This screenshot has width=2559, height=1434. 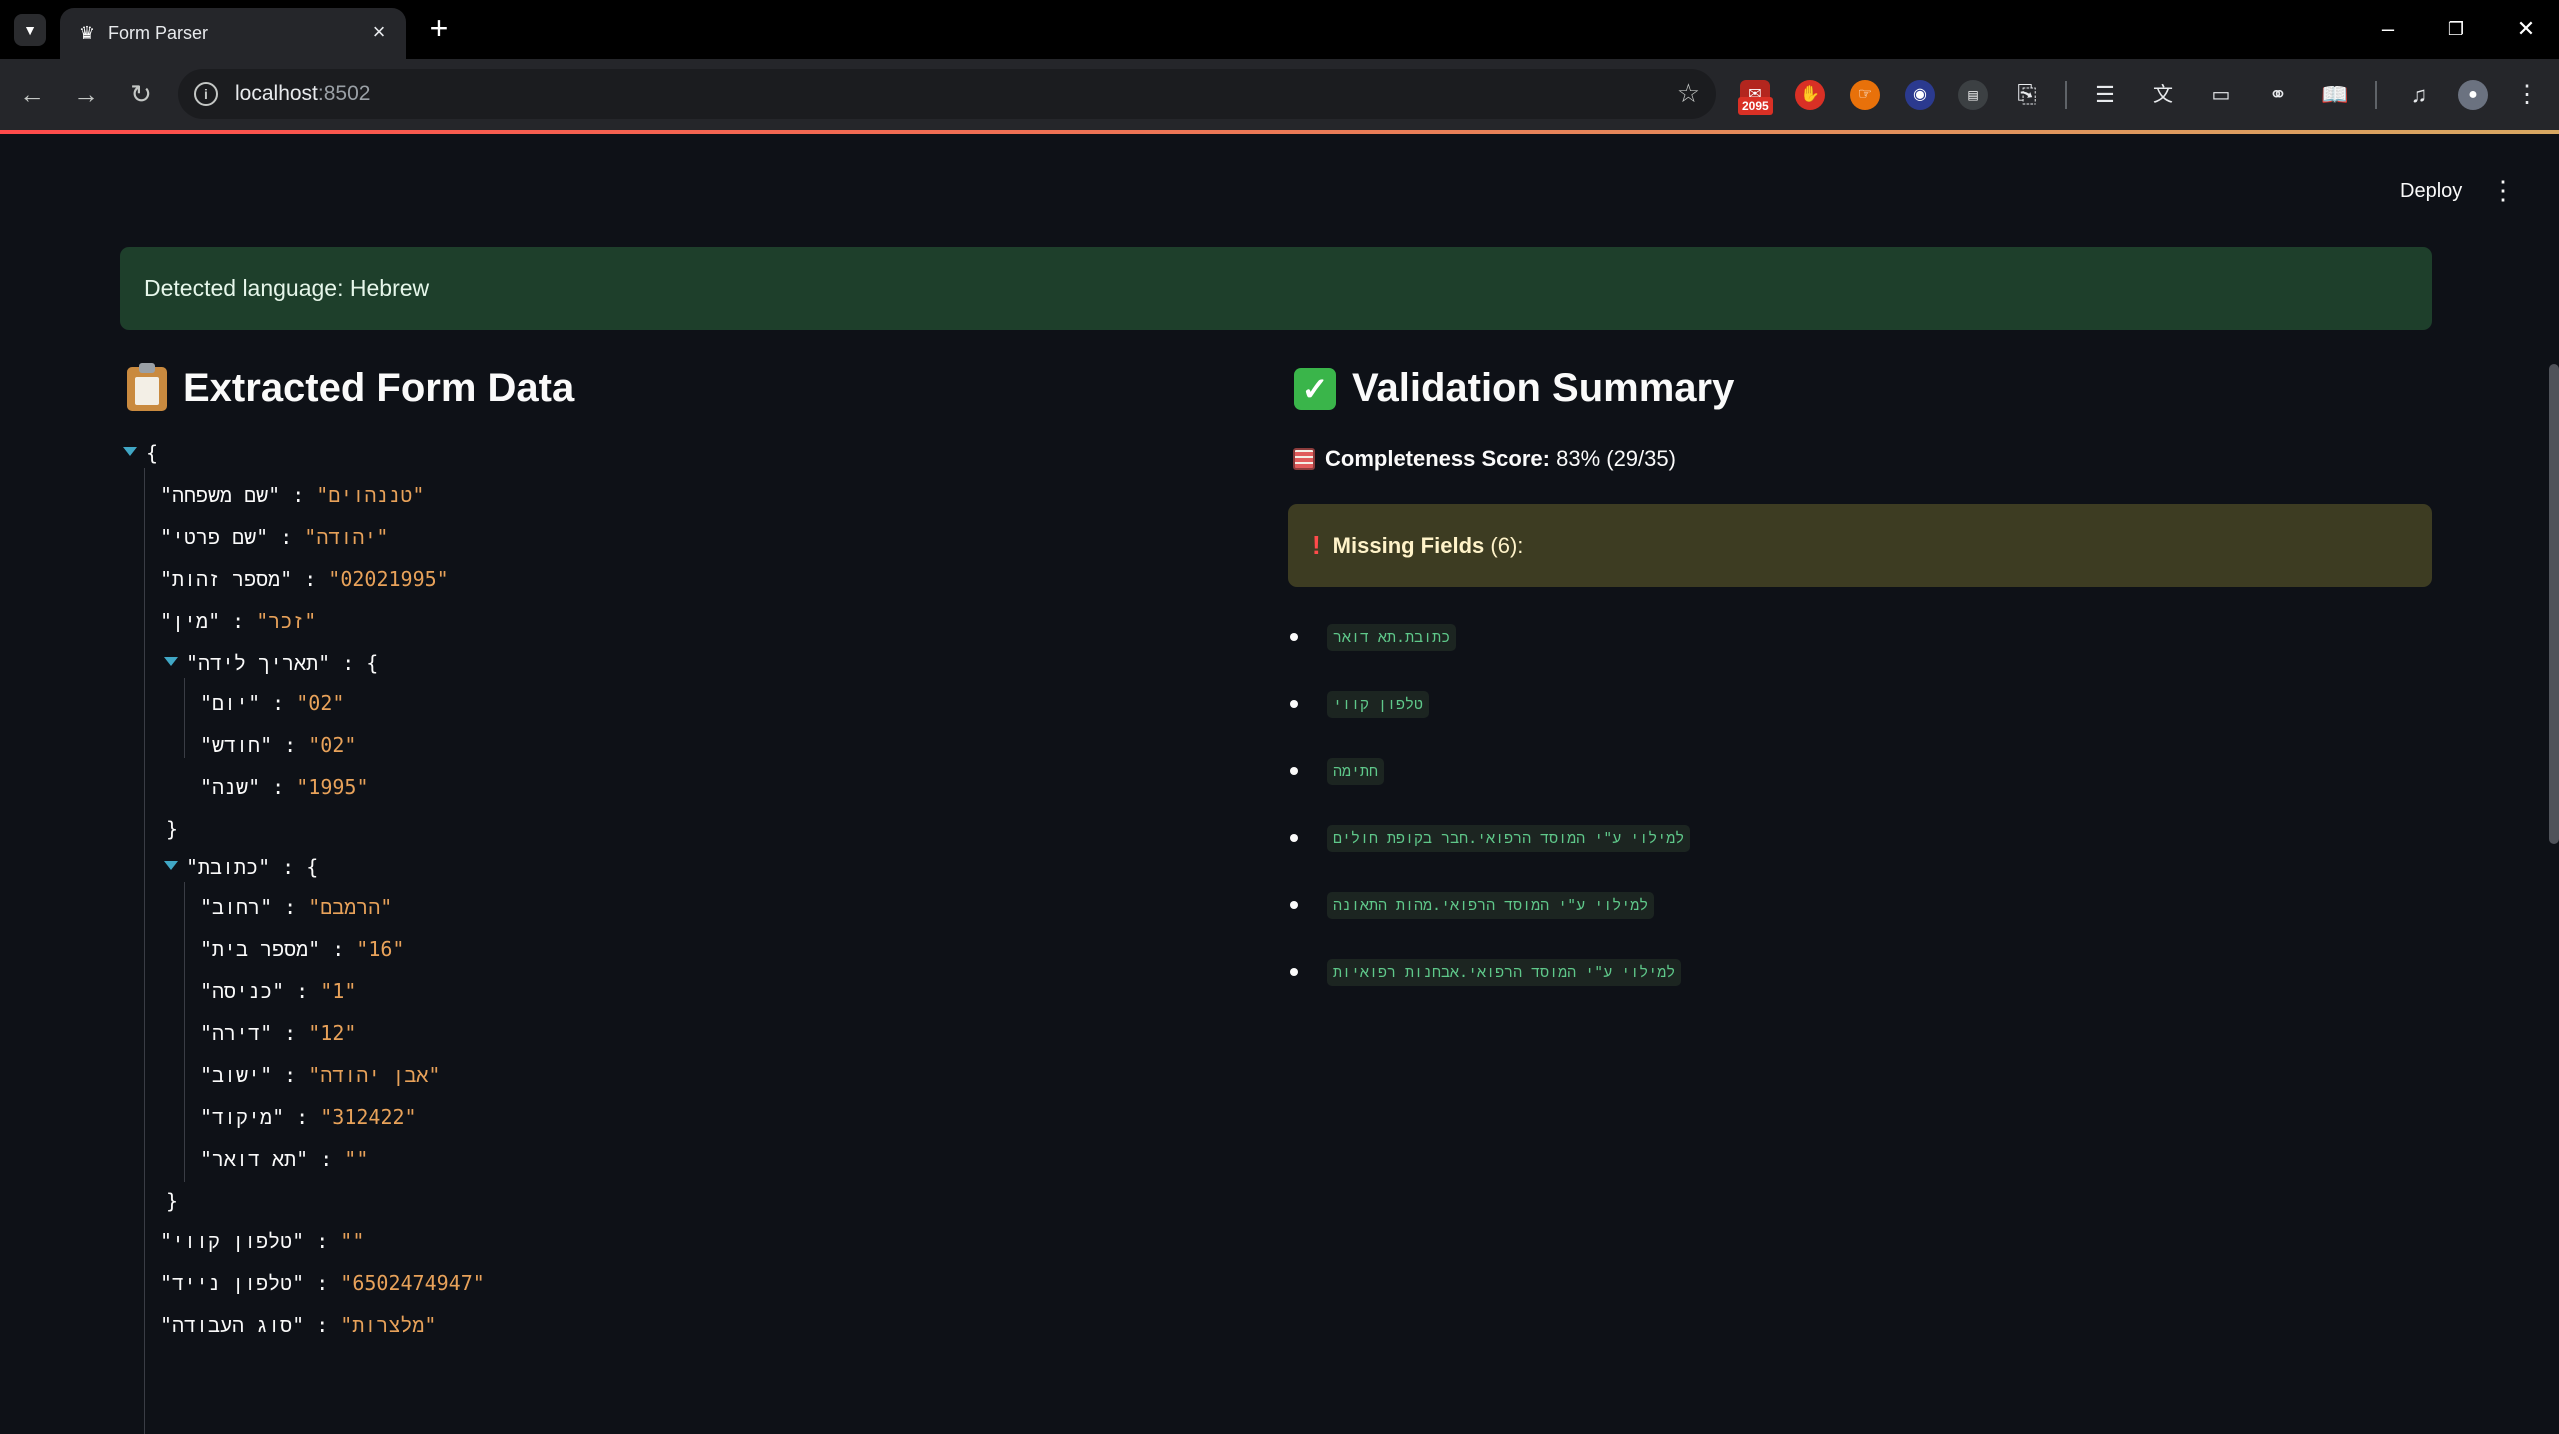 What do you see at coordinates (1279, 132) in the screenshot?
I see `app-header-decoration` at bounding box center [1279, 132].